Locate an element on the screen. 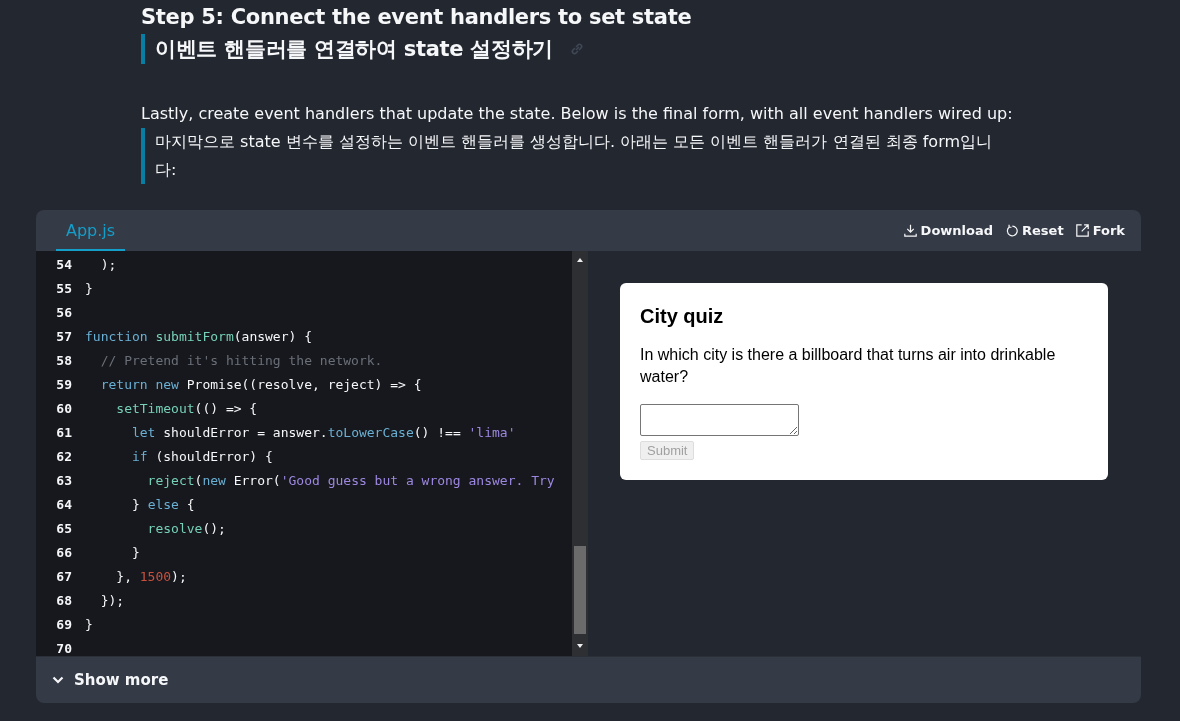  line-number: 61 is located at coordinates (64, 432).